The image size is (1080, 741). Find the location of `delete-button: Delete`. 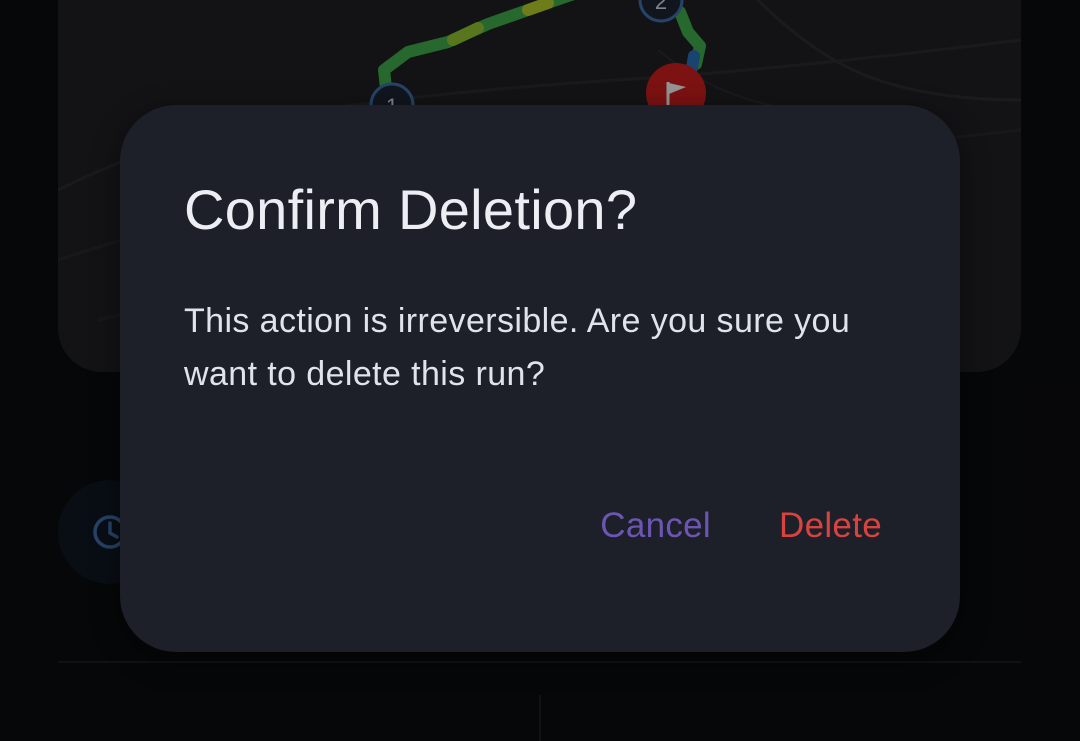

delete-button: Delete is located at coordinates (830, 526).